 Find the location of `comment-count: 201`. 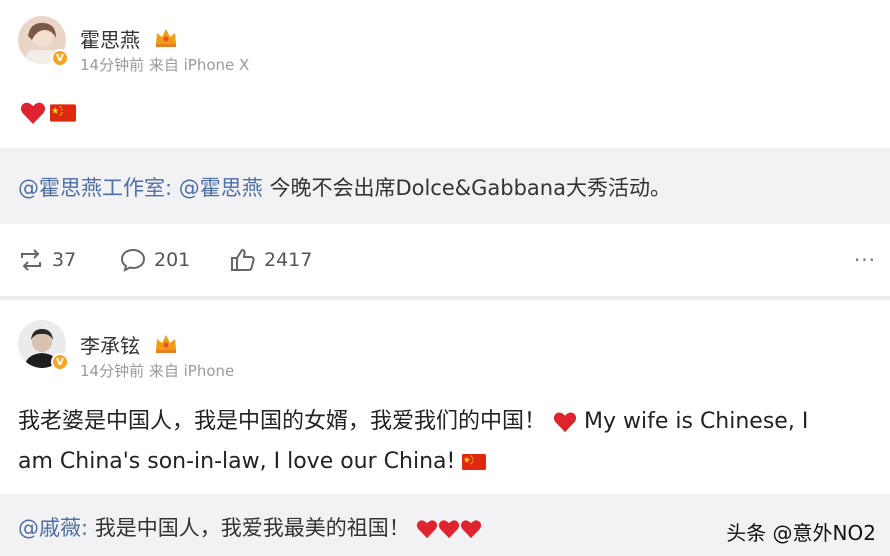

comment-count: 201 is located at coordinates (172, 260).